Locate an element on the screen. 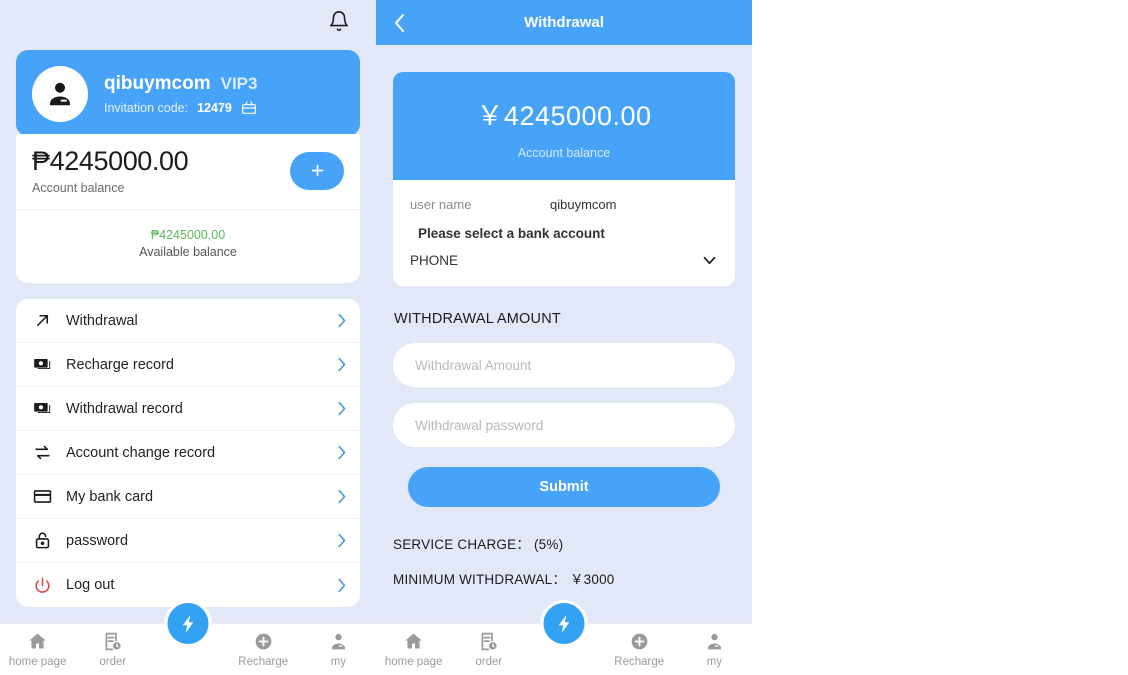 This screenshot has height=675, width=1128. menu-item-withdrawal: Withdrawal is located at coordinates (188, 321).